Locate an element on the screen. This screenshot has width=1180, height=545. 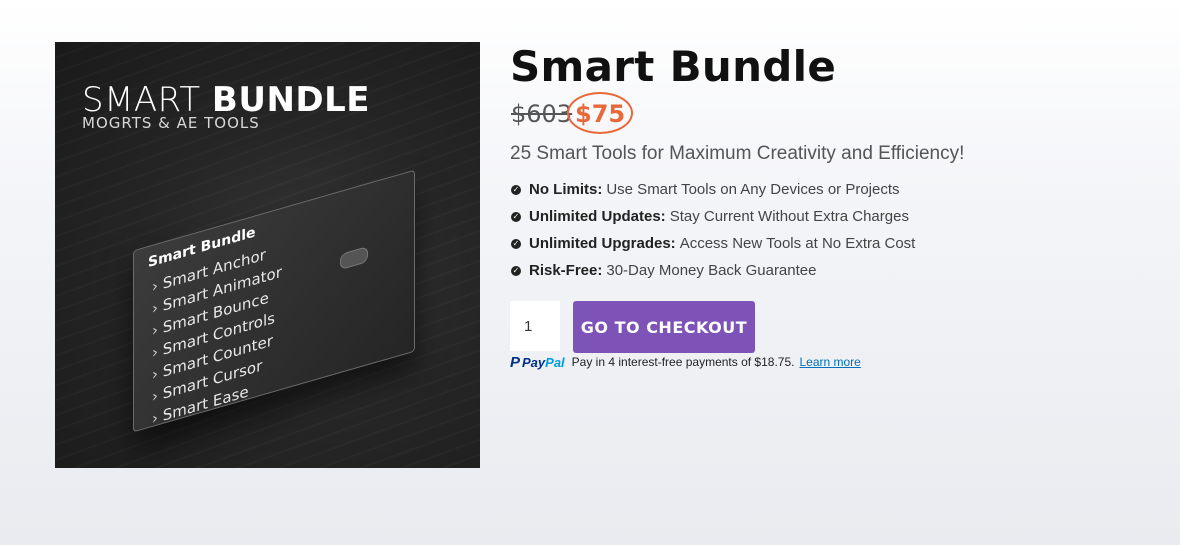
checkout-button: GO TO CHECKOUT is located at coordinates (664, 327).